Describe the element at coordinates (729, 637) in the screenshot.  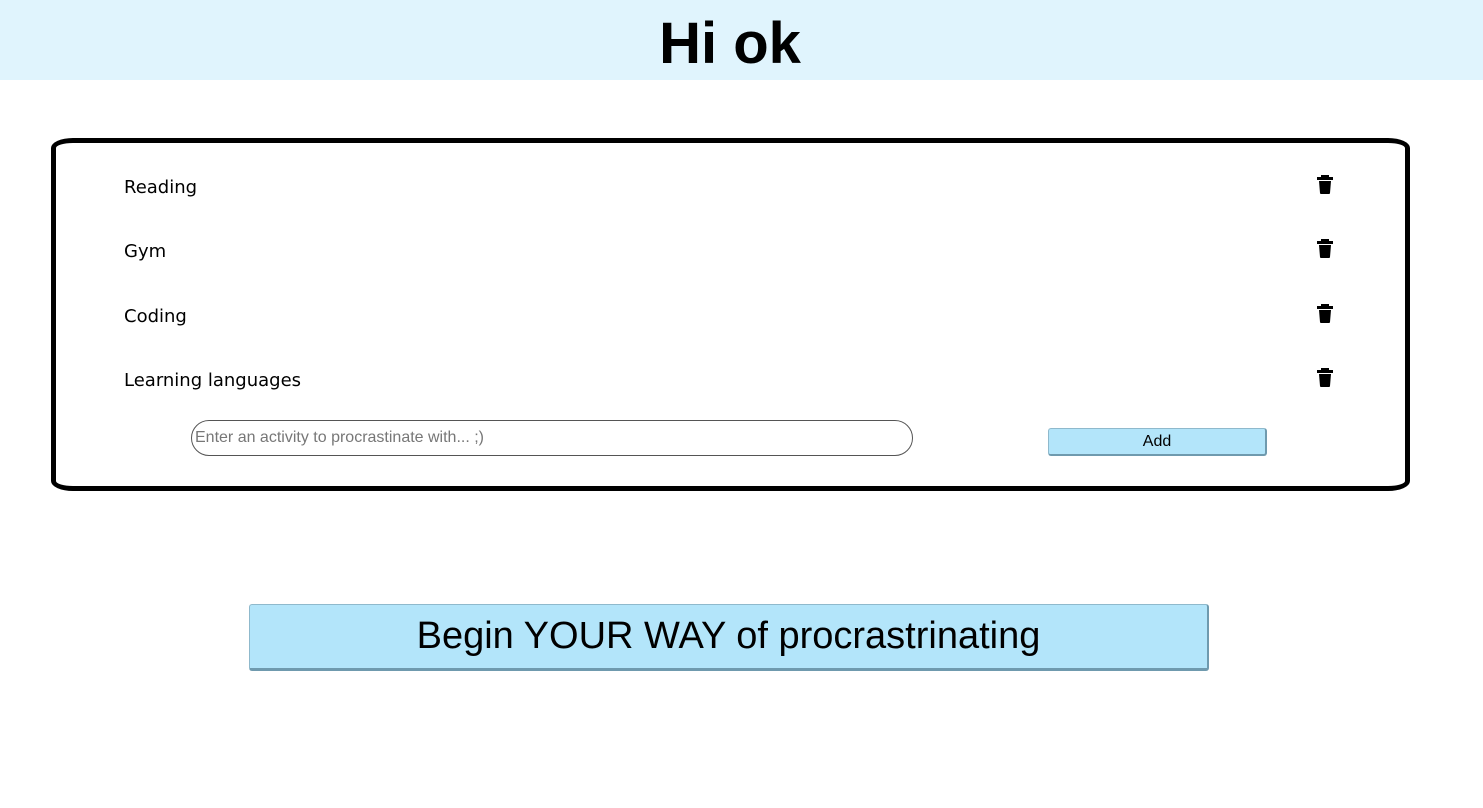
I see `begin-procrastinating-button: Begin YOUR WAY of procrastrinating` at that location.